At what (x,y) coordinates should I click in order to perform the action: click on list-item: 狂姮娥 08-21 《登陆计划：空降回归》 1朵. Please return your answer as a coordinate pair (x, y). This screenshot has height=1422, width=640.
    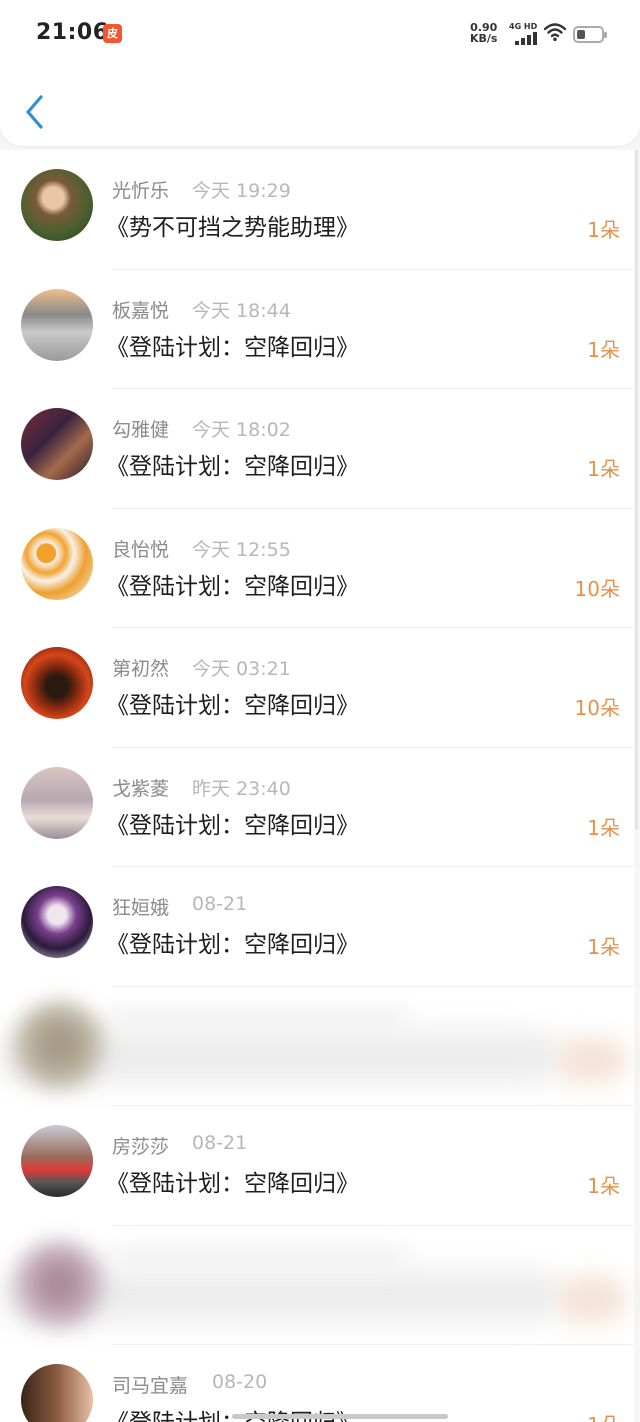
    Looking at the image, I should click on (317, 927).